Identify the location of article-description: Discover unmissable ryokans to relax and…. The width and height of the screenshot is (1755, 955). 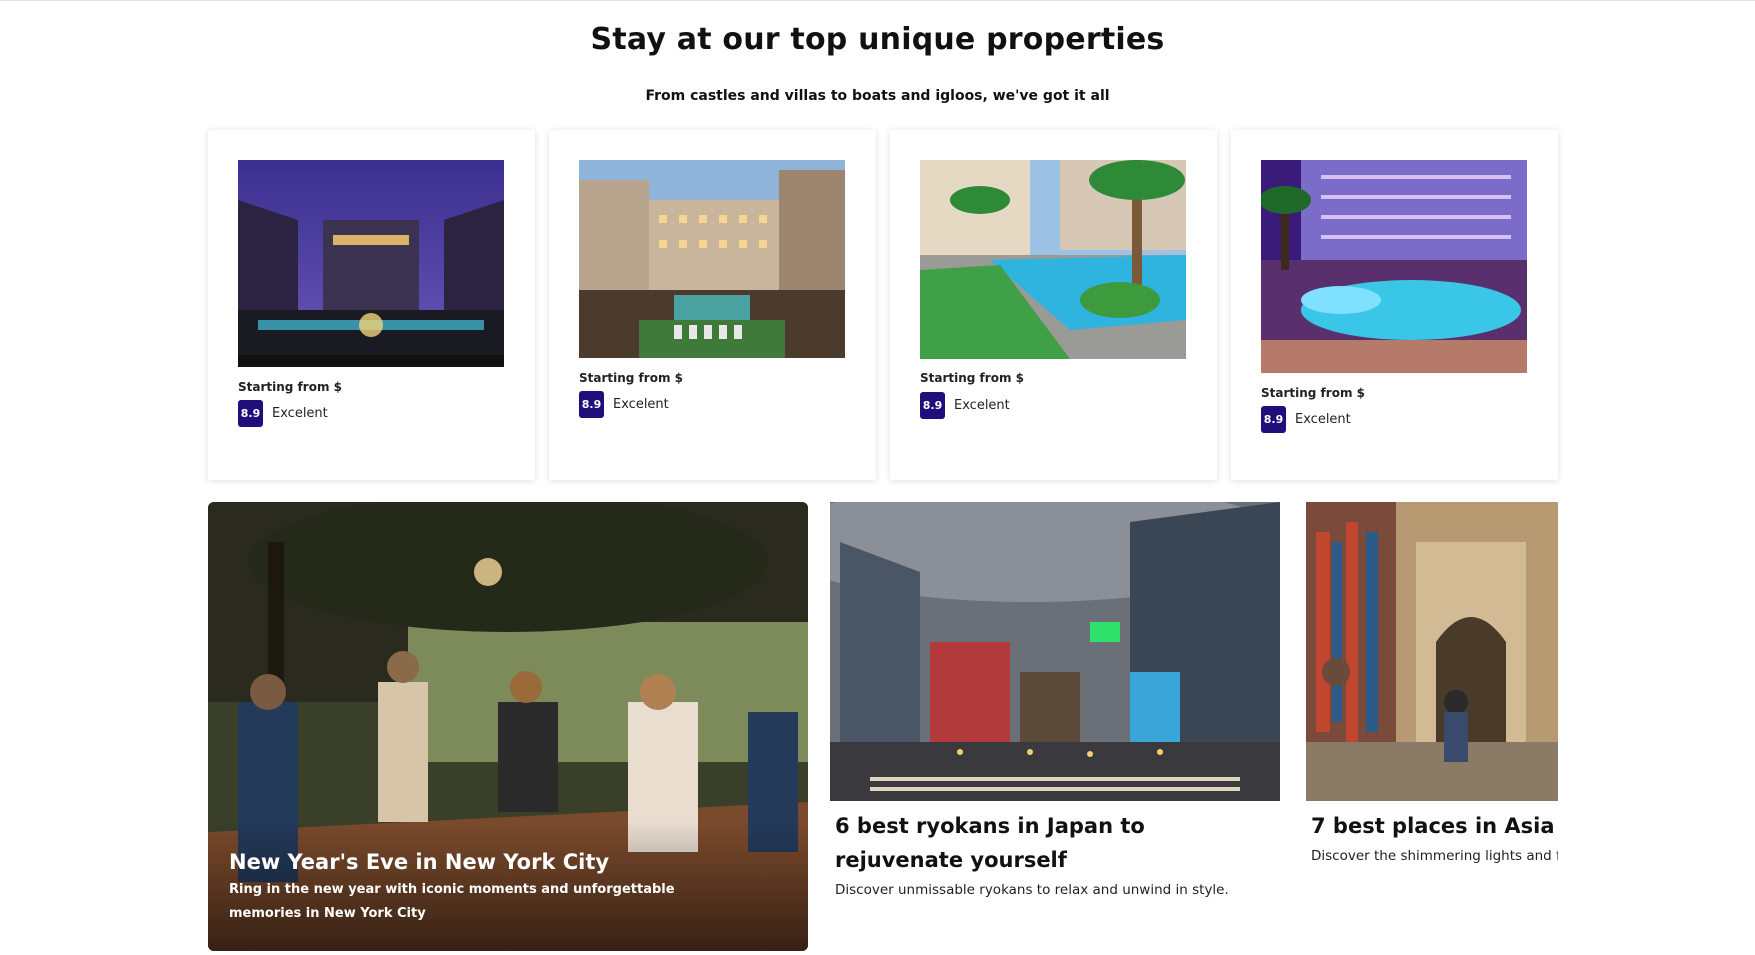
(1032, 890).